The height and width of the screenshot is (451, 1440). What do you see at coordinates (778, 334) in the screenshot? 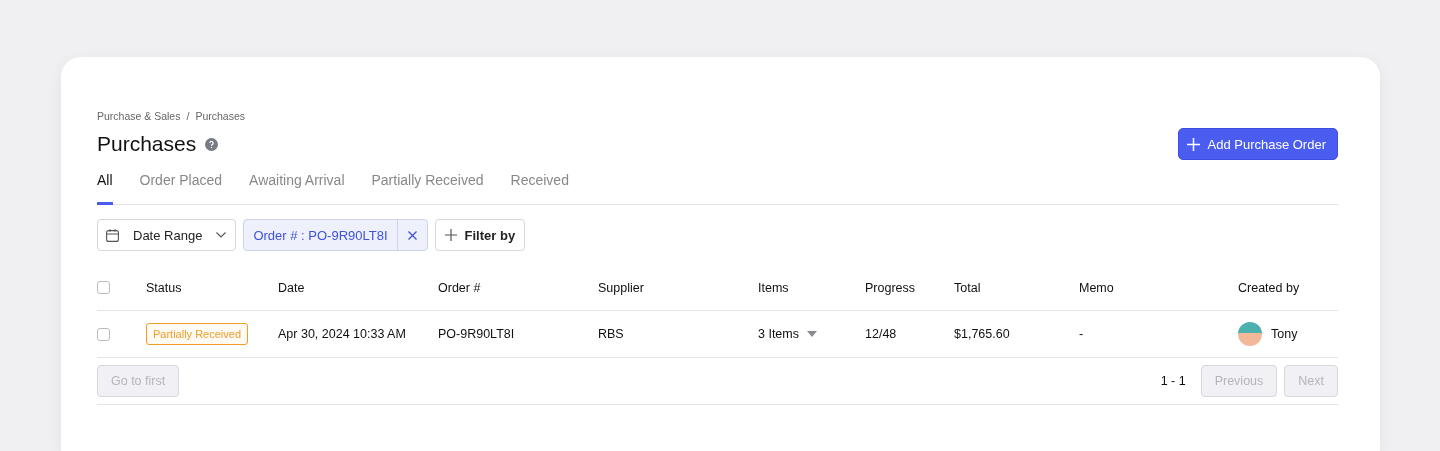
I see `items-dropdown: 3 Items` at bounding box center [778, 334].